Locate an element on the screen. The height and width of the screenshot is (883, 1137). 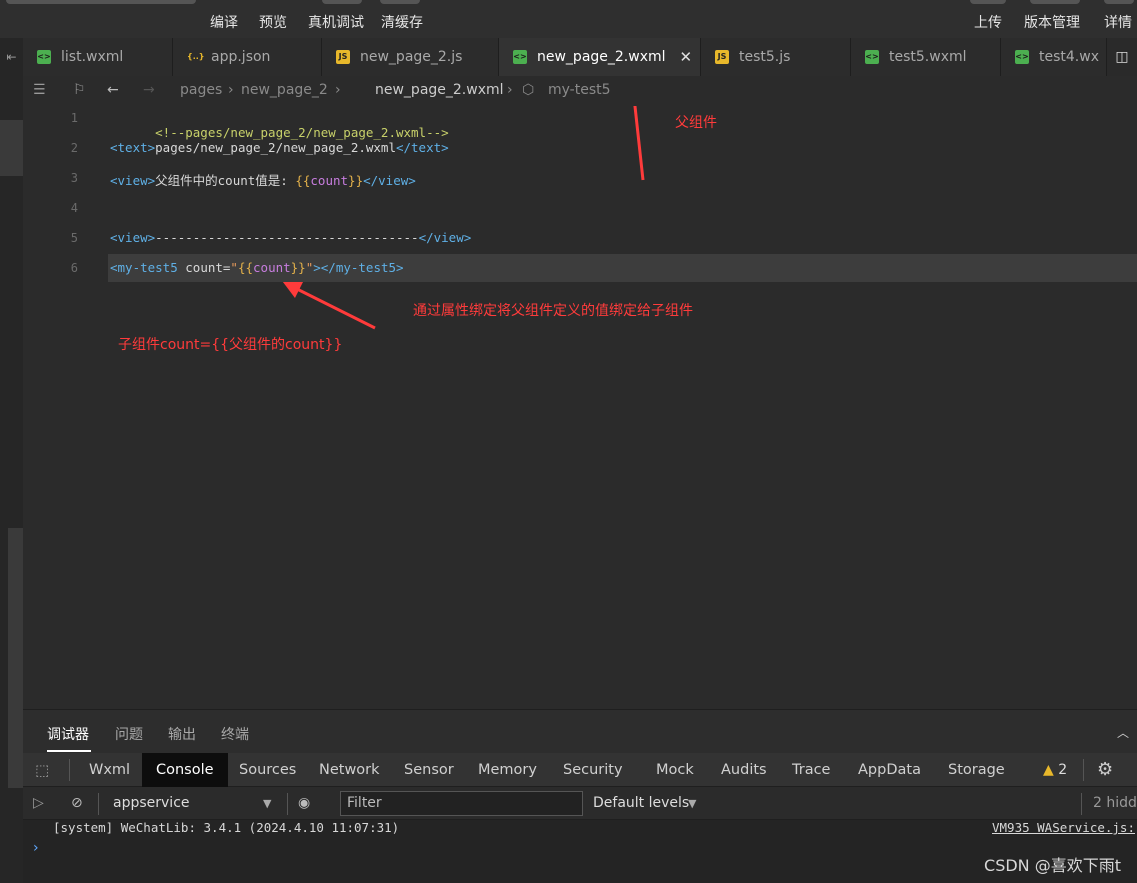
js-file-icon: JS is located at coordinates (343, 57).